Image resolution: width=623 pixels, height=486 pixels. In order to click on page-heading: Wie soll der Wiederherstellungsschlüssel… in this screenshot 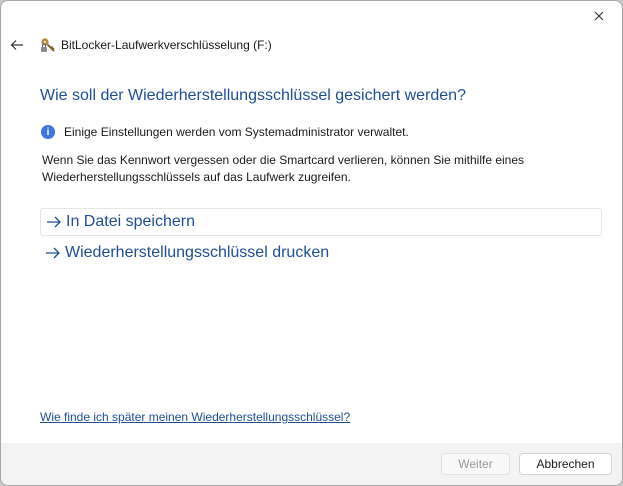, I will do `click(253, 95)`.